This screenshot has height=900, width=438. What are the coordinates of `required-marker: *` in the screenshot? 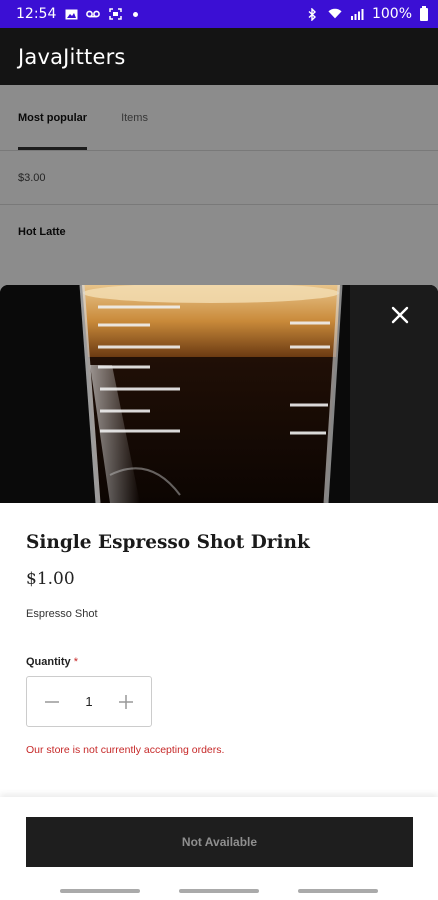 It's located at (75, 662).